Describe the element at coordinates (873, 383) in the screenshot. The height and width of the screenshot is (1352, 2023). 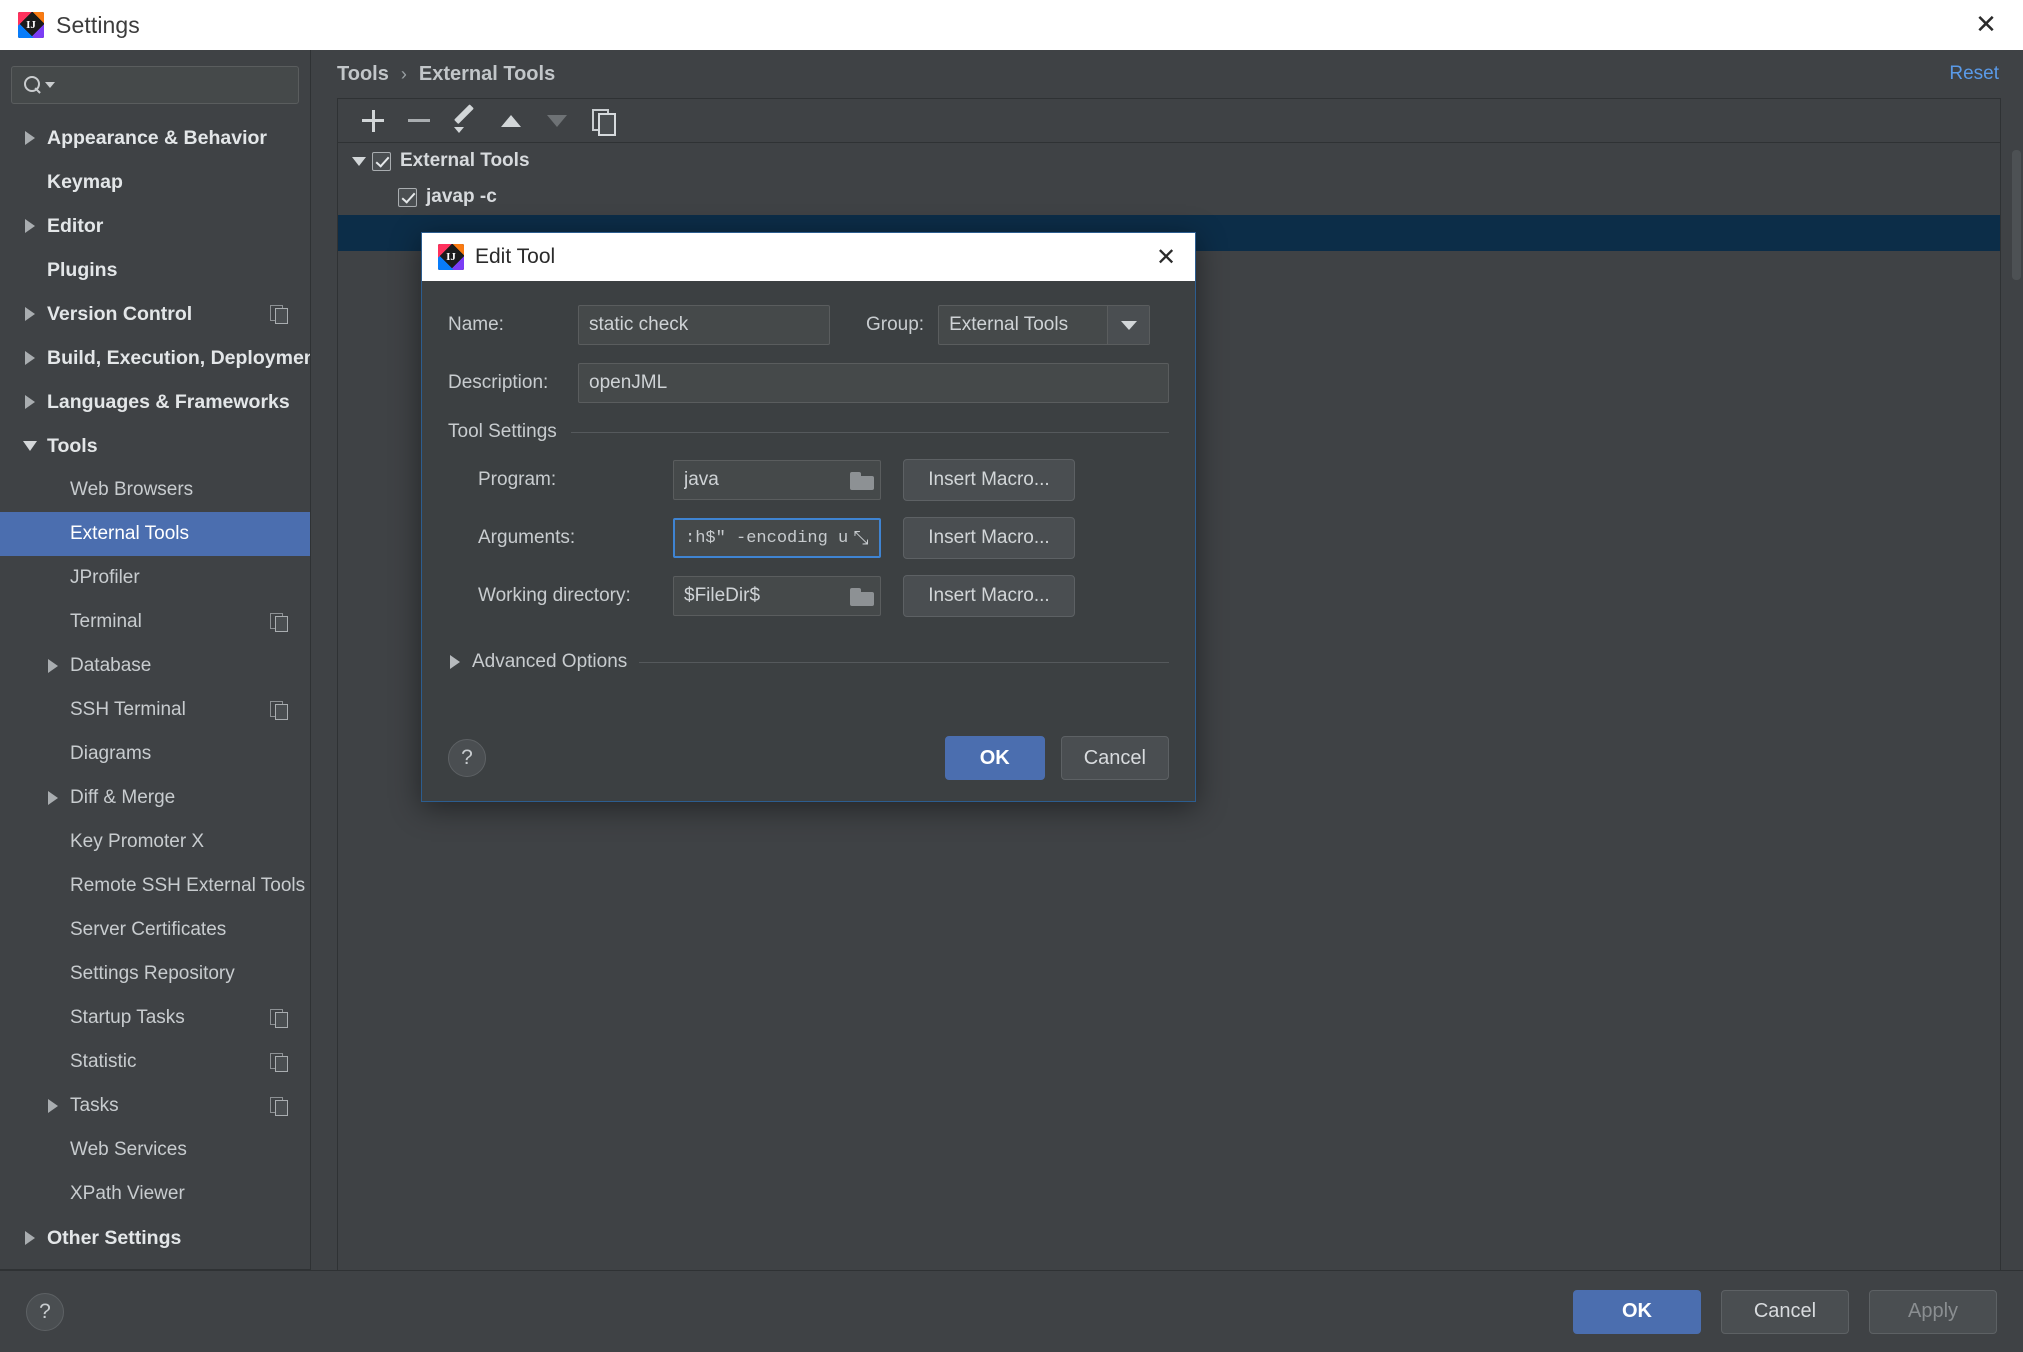
I see `description-input: openJML` at that location.